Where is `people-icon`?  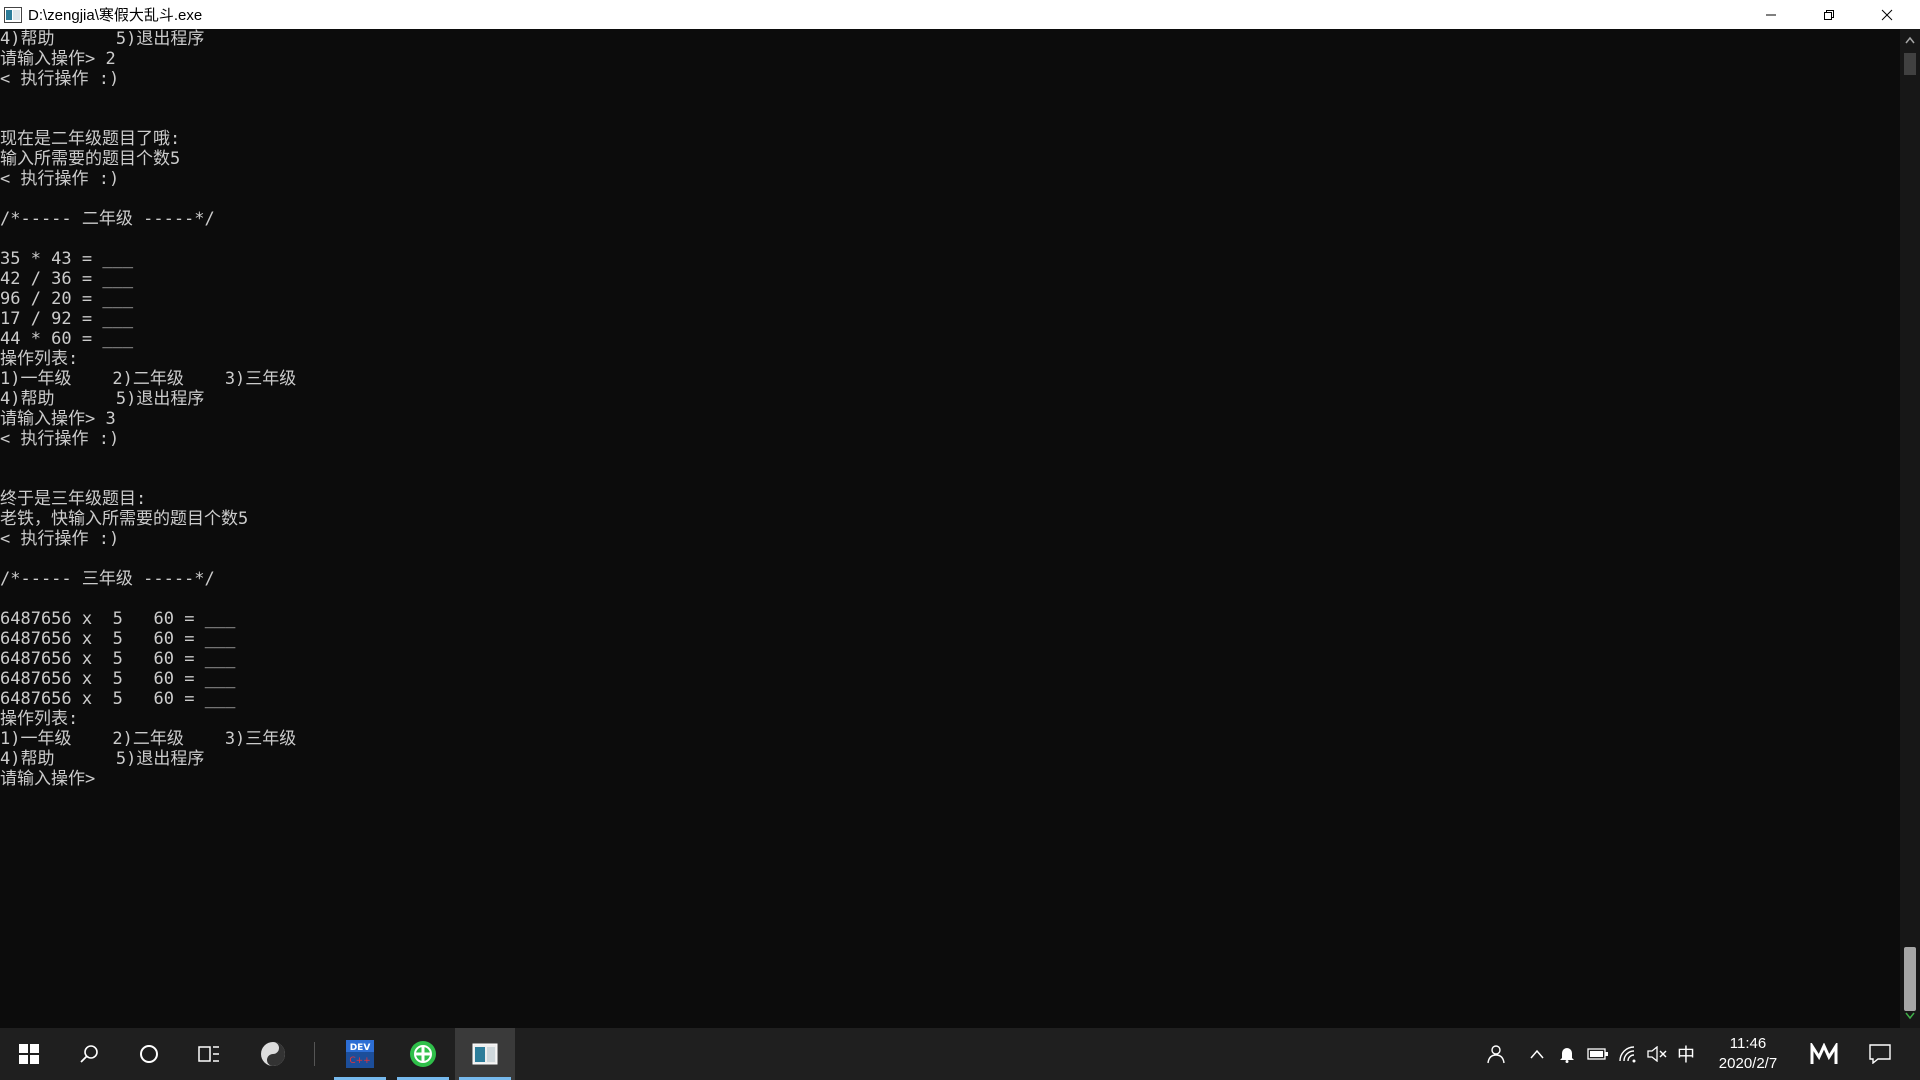 people-icon is located at coordinates (1496, 1054).